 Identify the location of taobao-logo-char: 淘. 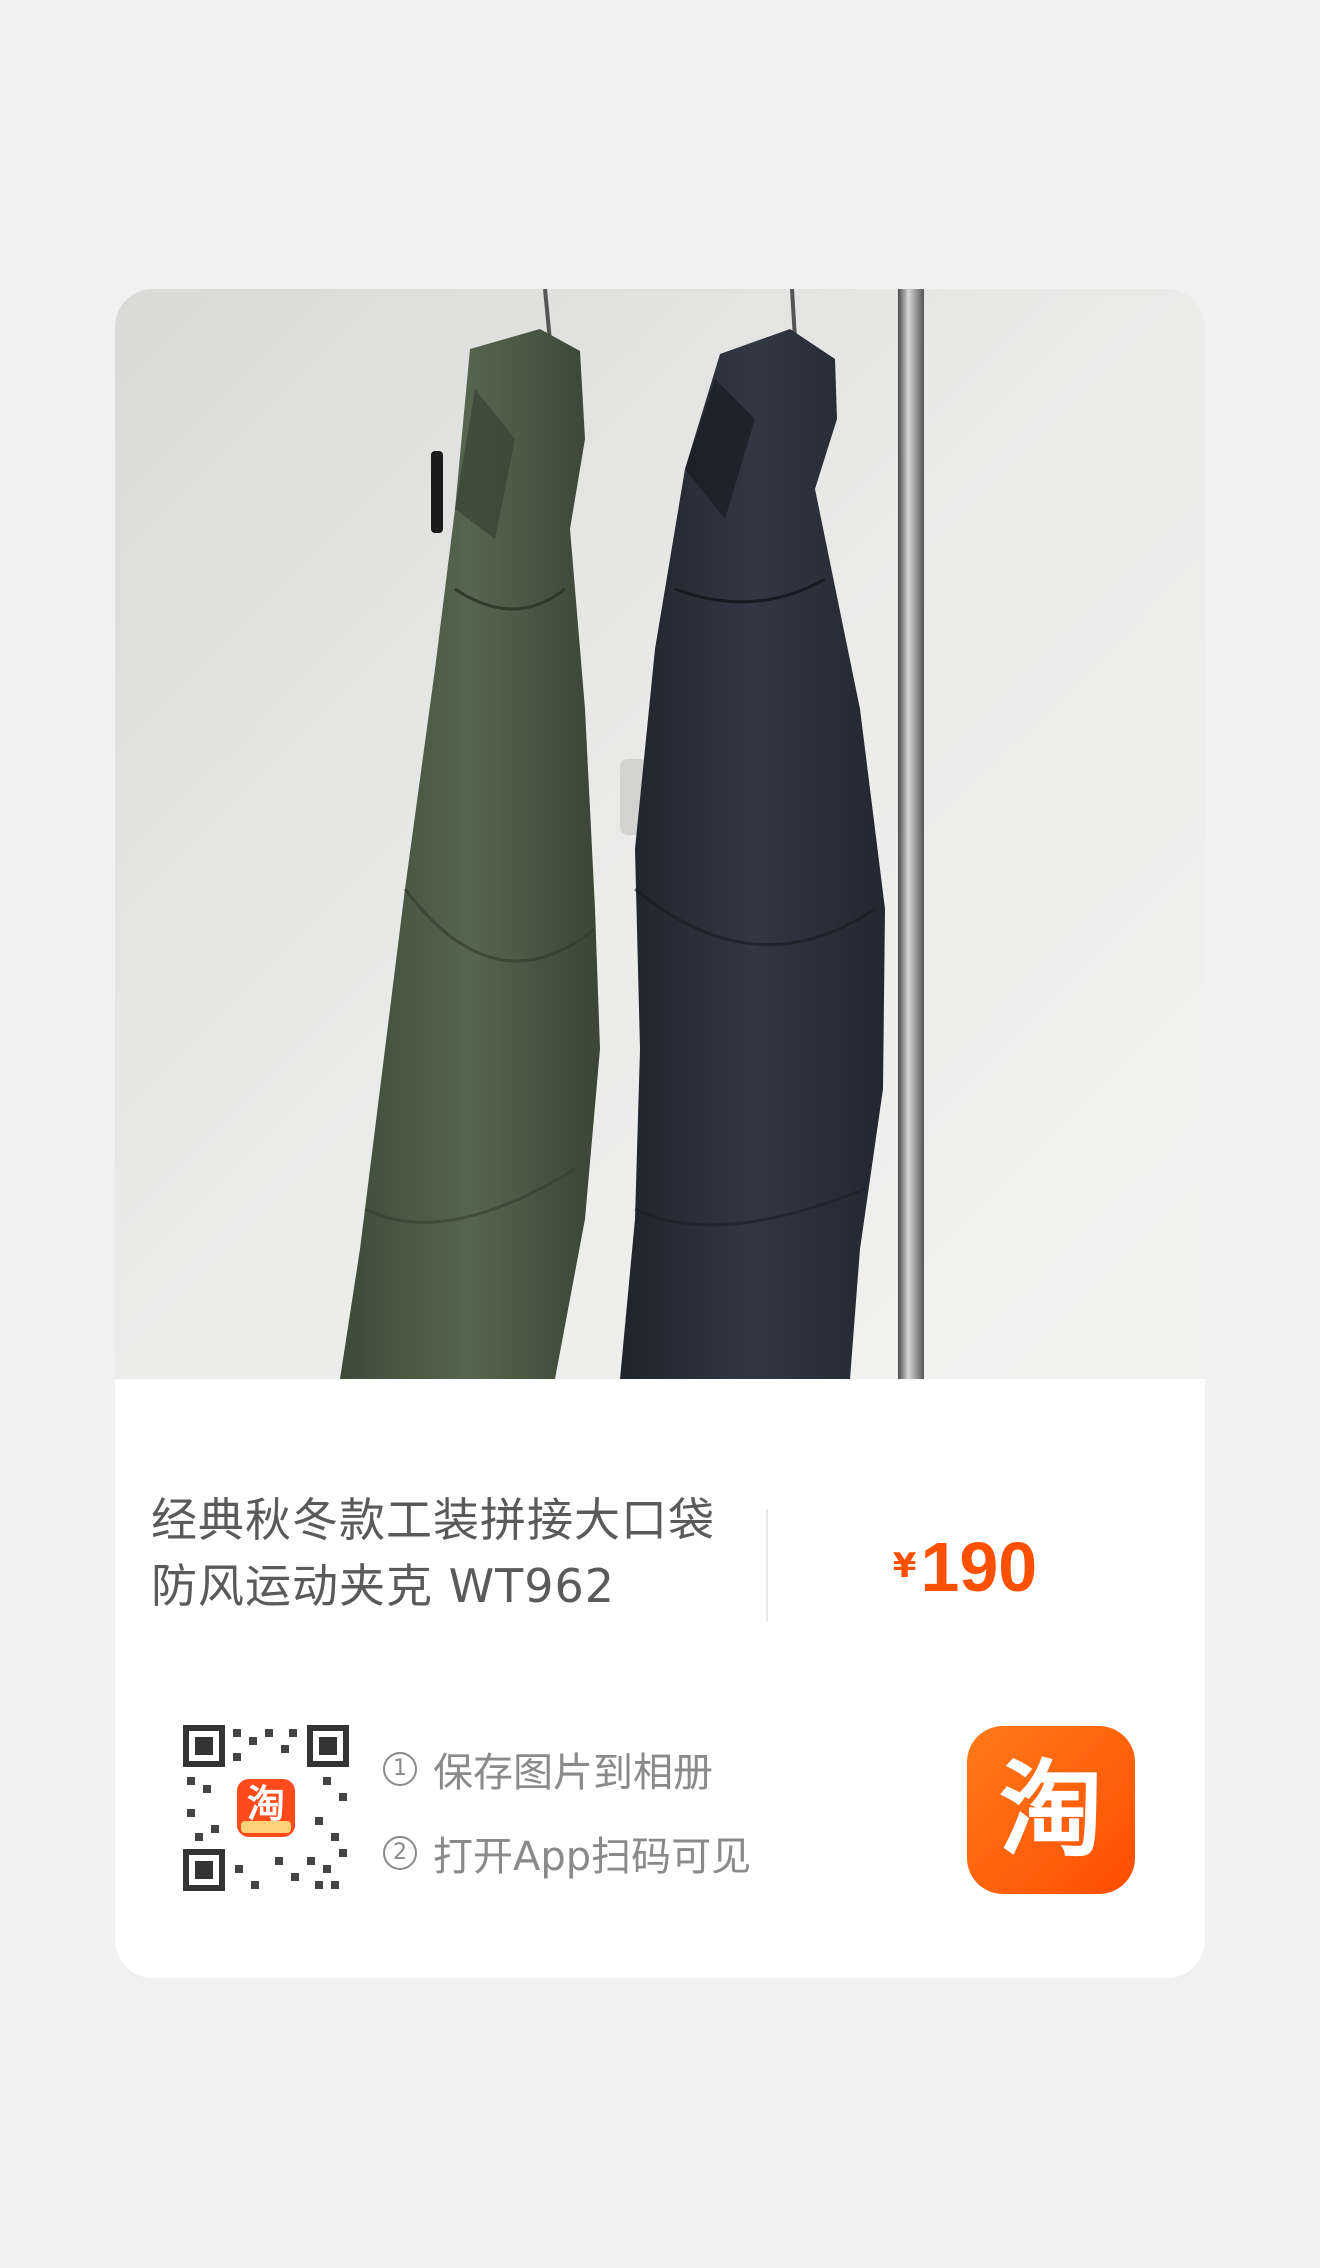
(1050, 1810).